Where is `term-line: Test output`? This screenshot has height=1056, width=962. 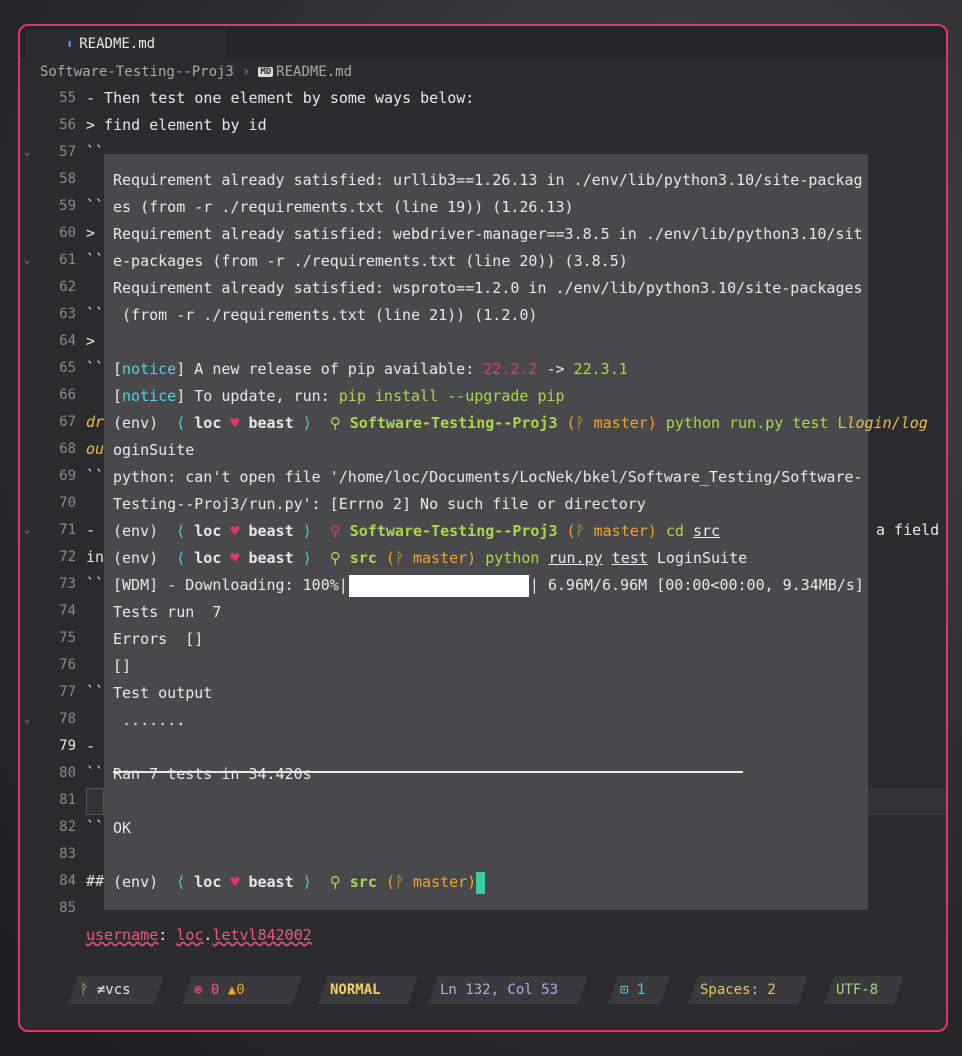
term-line: Test output is located at coordinates (163, 693).